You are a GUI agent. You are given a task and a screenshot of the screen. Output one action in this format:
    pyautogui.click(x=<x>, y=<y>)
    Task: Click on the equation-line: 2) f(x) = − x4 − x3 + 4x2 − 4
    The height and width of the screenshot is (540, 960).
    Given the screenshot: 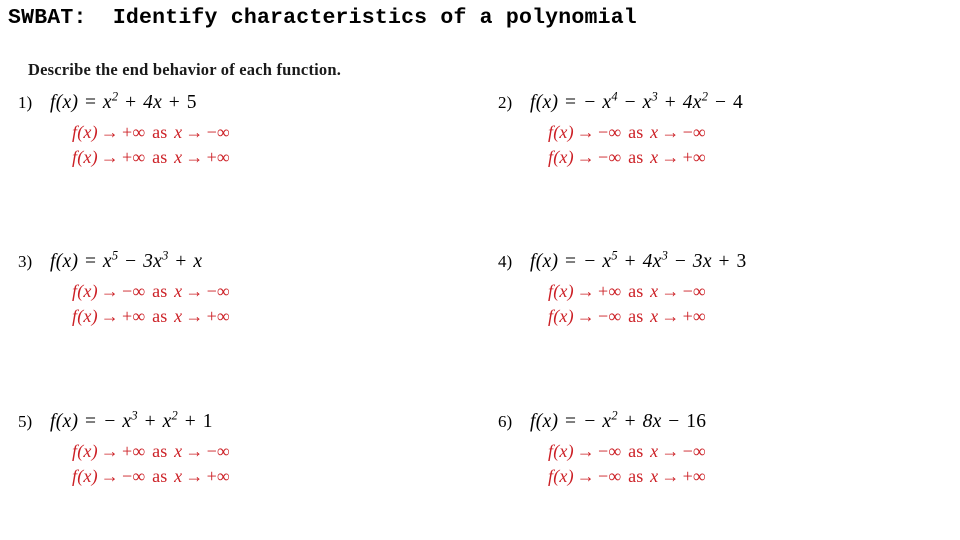 What is the action you would take?
    pyautogui.click(x=713, y=103)
    